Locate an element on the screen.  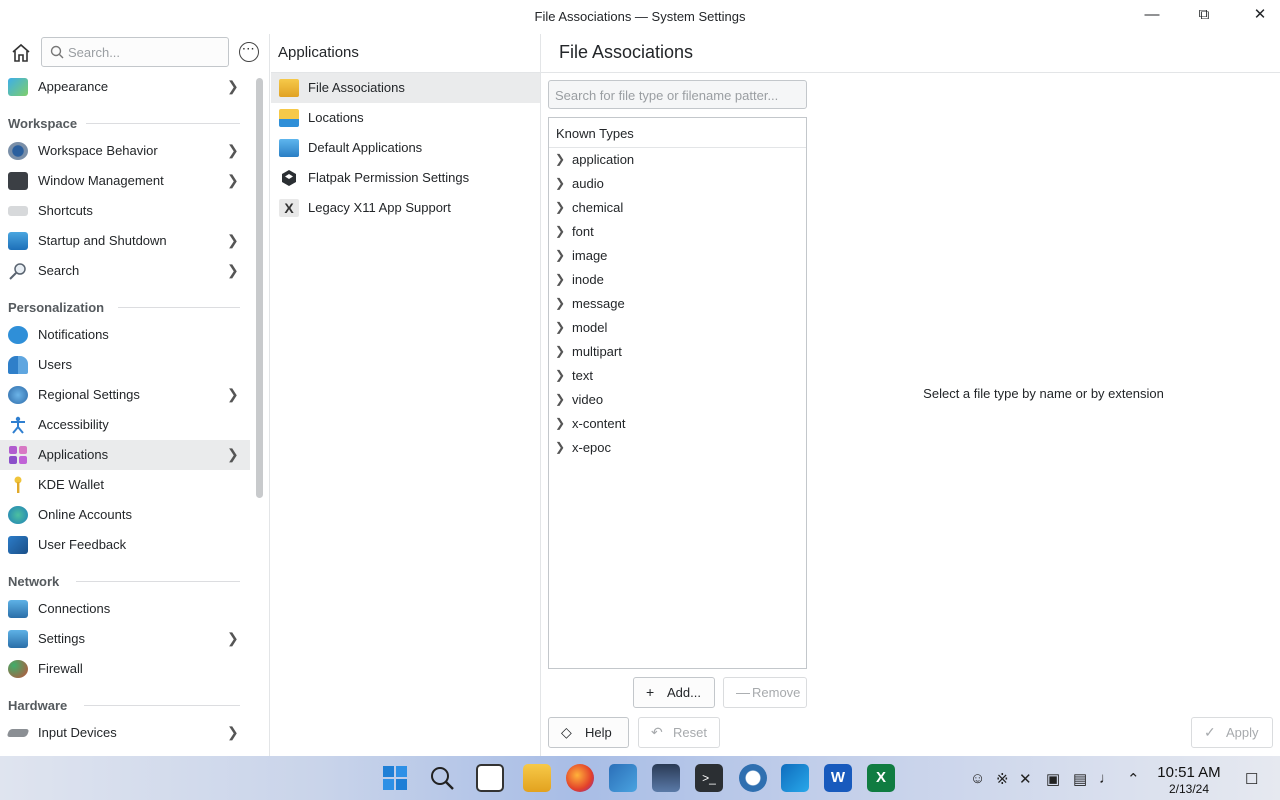
tree-row-chemical: ❯ chemical is located at coordinates (677, 208).